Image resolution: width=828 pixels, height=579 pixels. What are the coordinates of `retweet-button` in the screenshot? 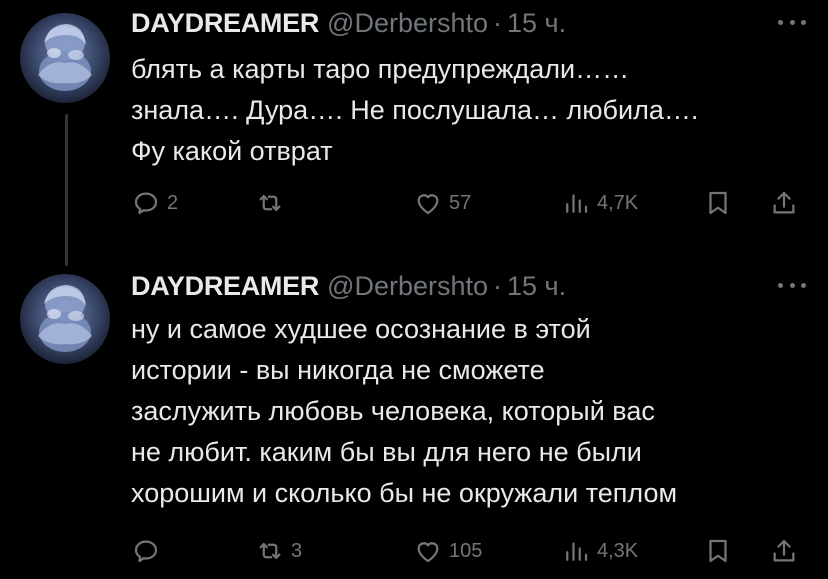 It's located at (273, 203).